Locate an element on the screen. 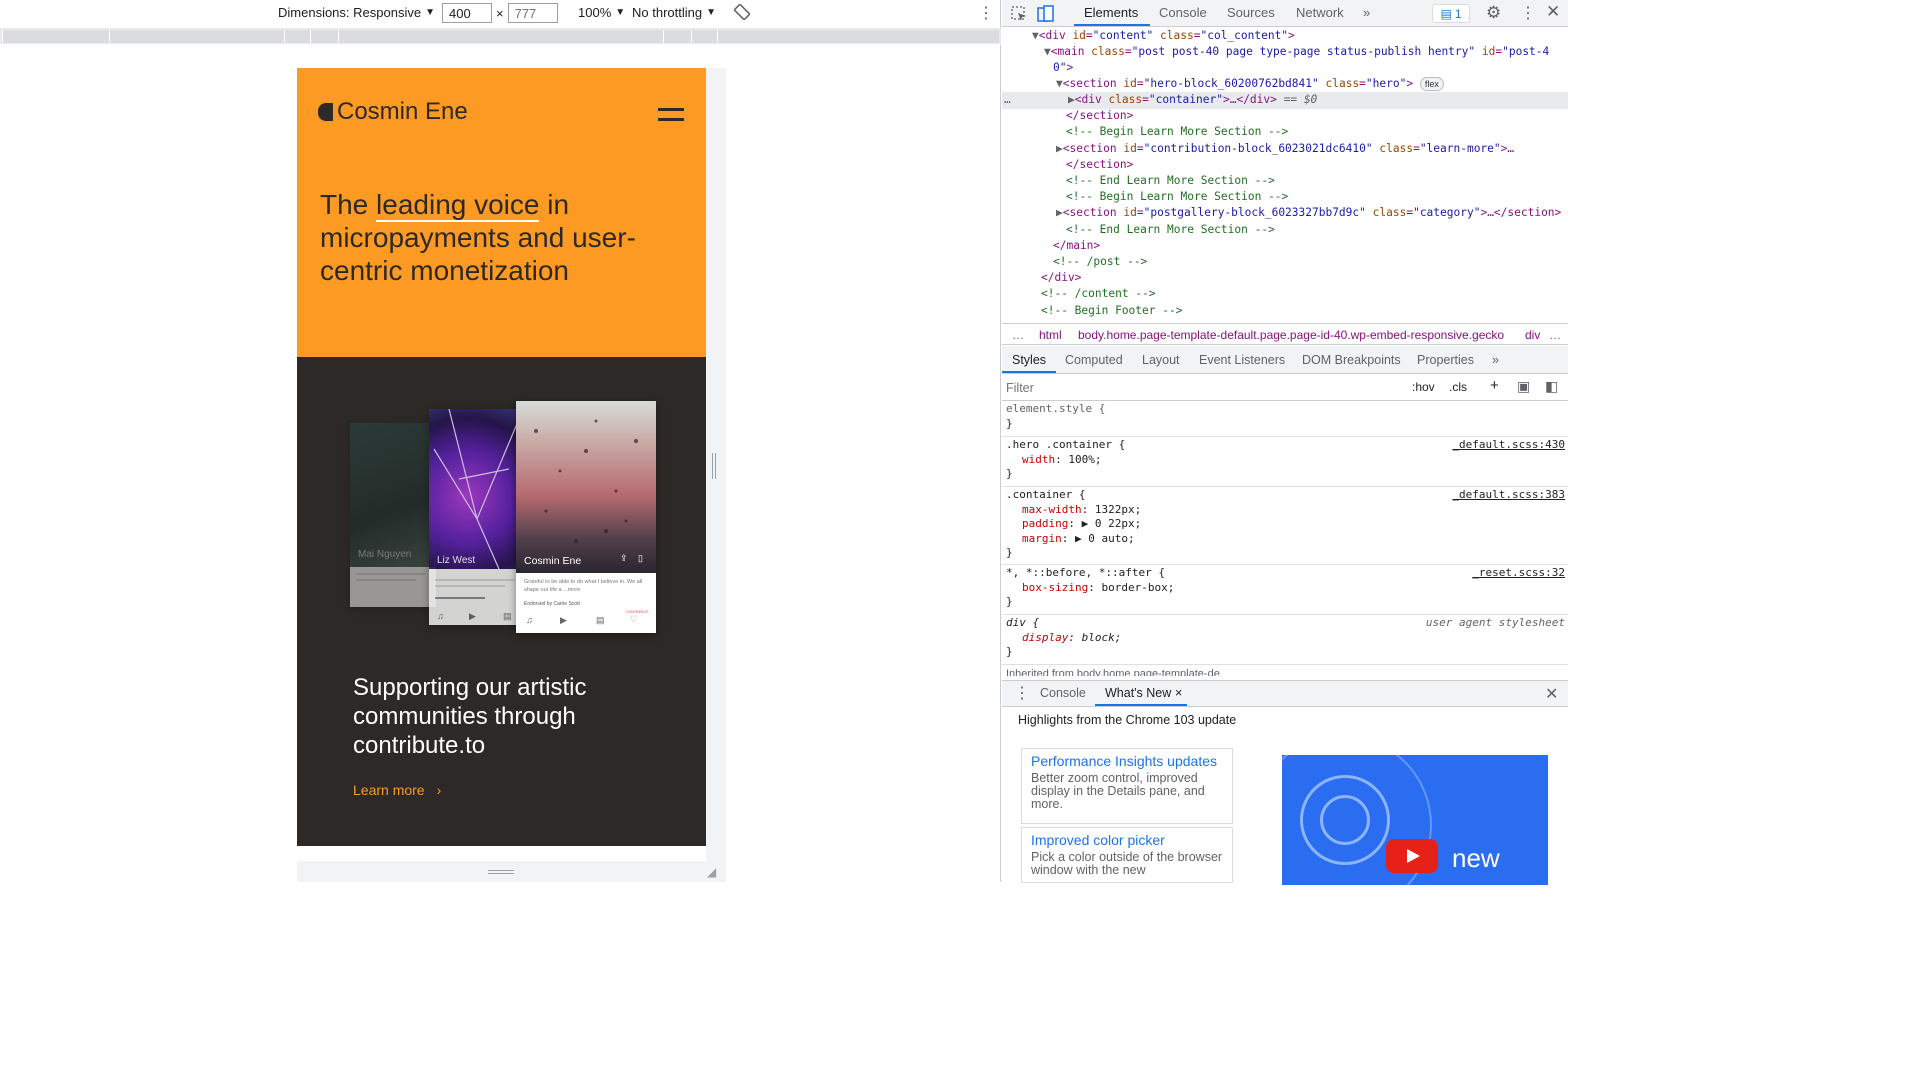  media-query-ruler is located at coordinates (500, 36).